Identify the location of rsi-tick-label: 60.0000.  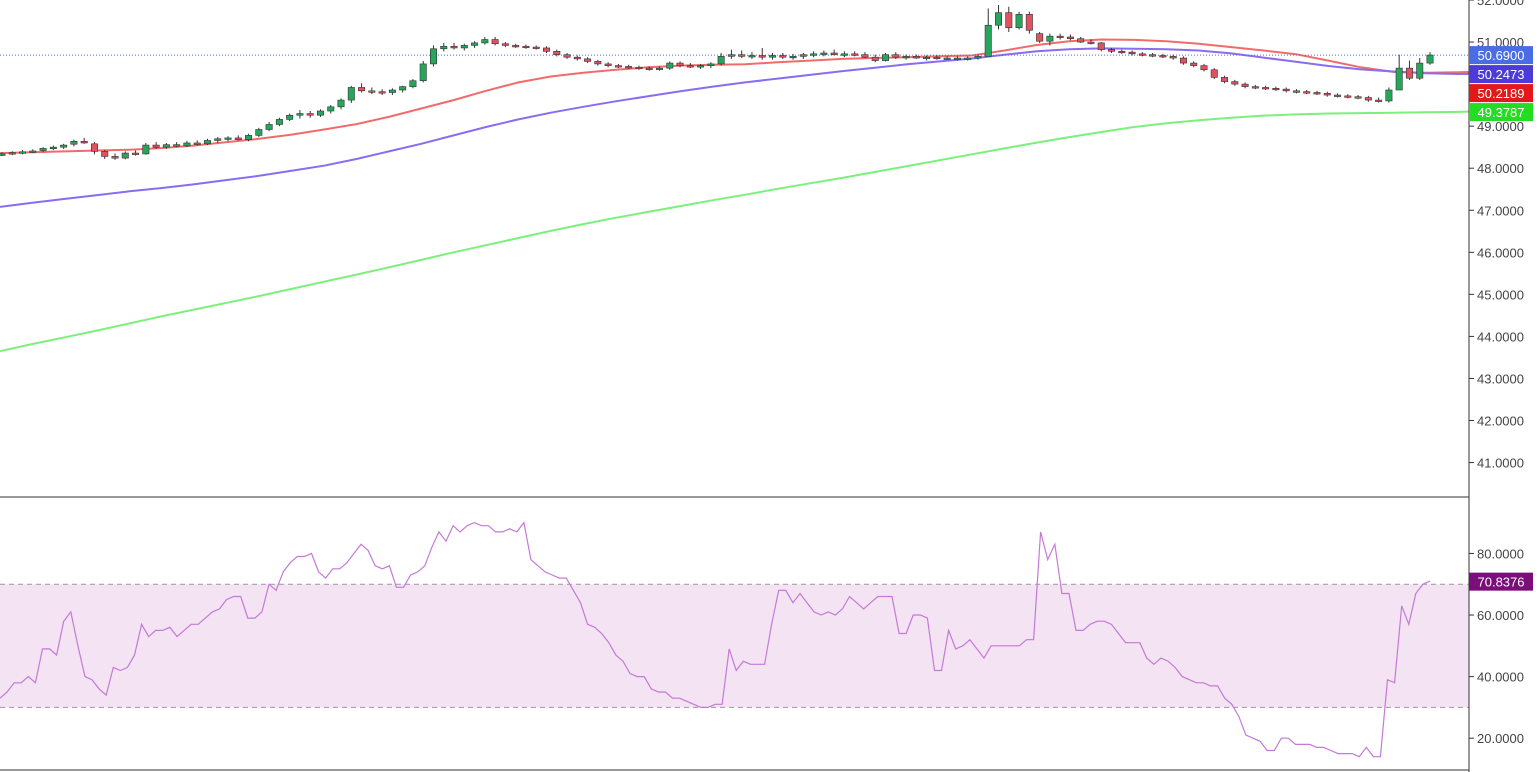
(1500, 615).